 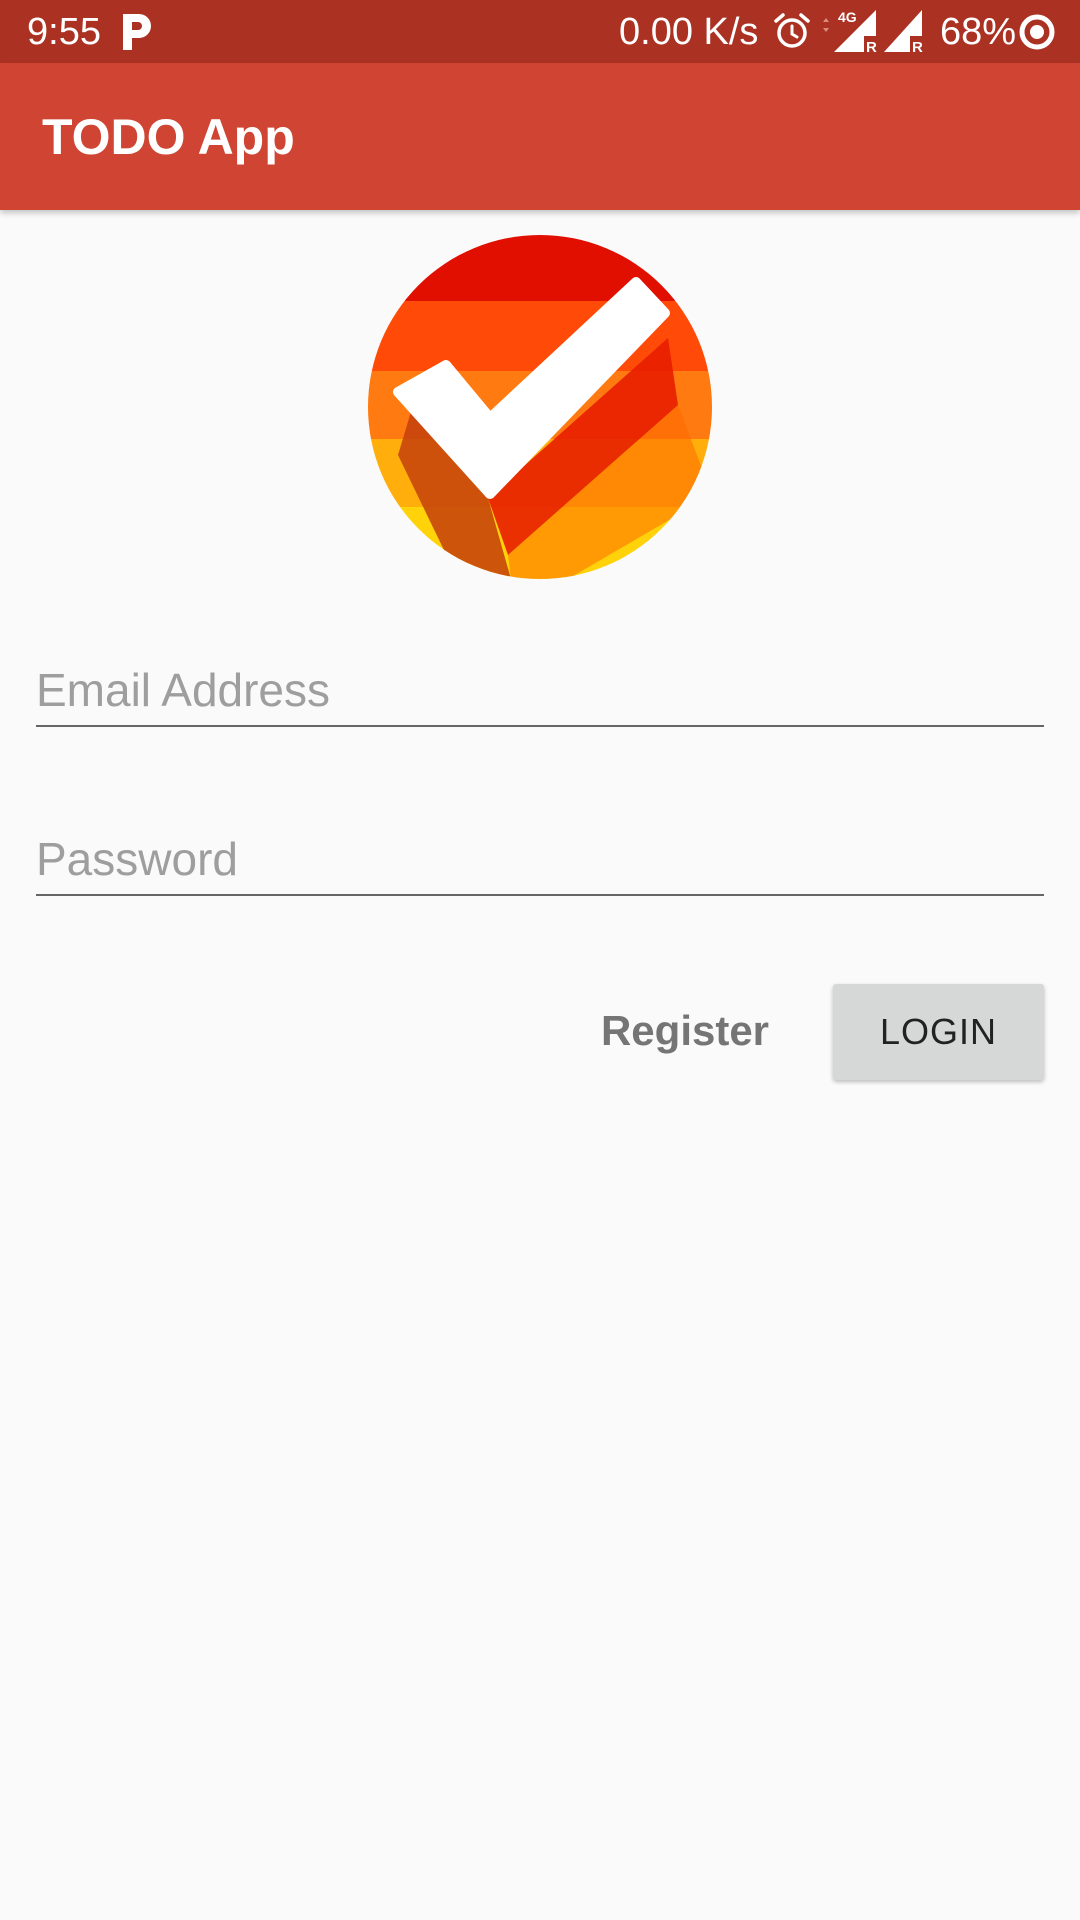 I want to click on roaming-label: R, so click(x=871, y=46).